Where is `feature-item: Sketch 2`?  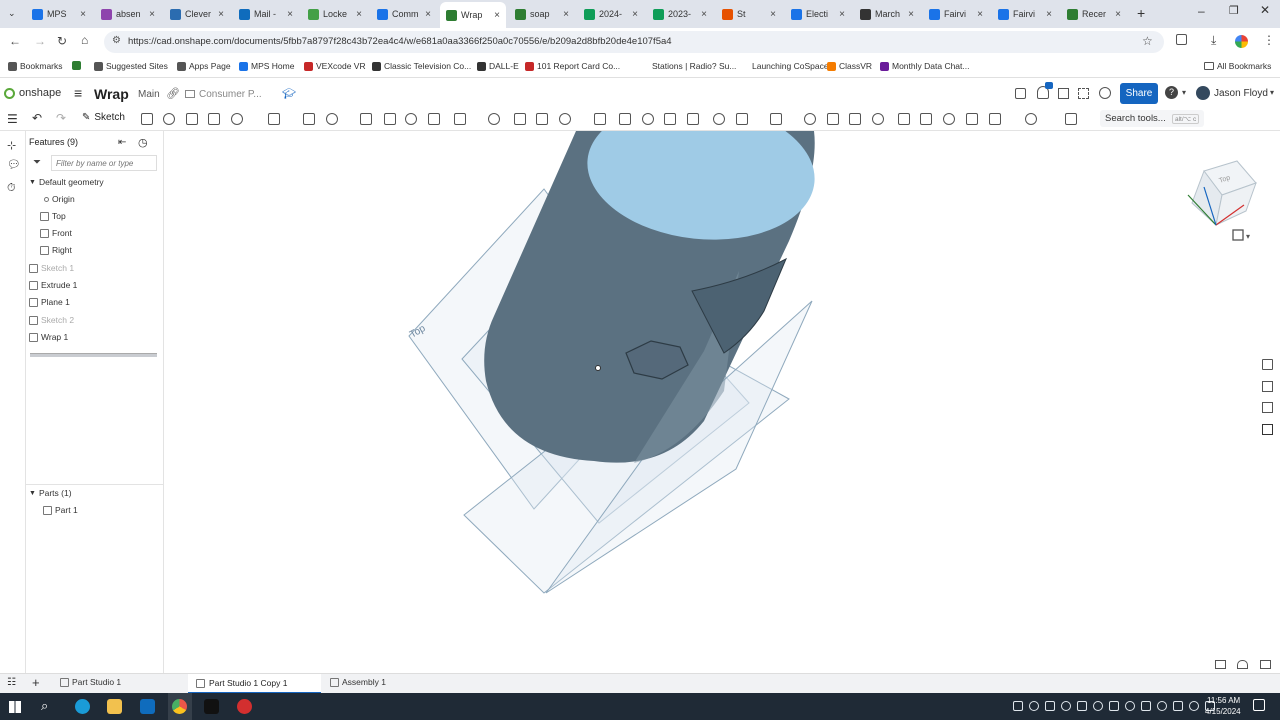 feature-item: Sketch 2 is located at coordinates (51, 320).